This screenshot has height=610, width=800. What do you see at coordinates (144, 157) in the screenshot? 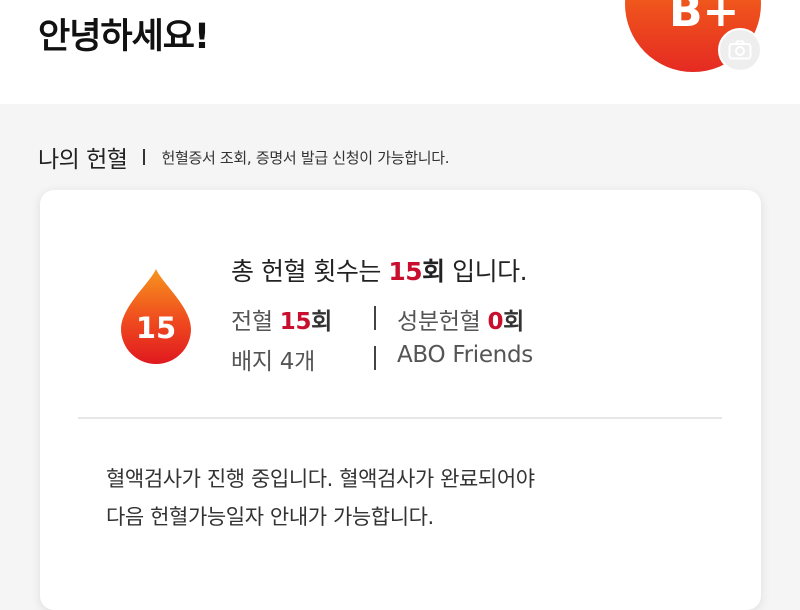
I see `section-divider` at bounding box center [144, 157].